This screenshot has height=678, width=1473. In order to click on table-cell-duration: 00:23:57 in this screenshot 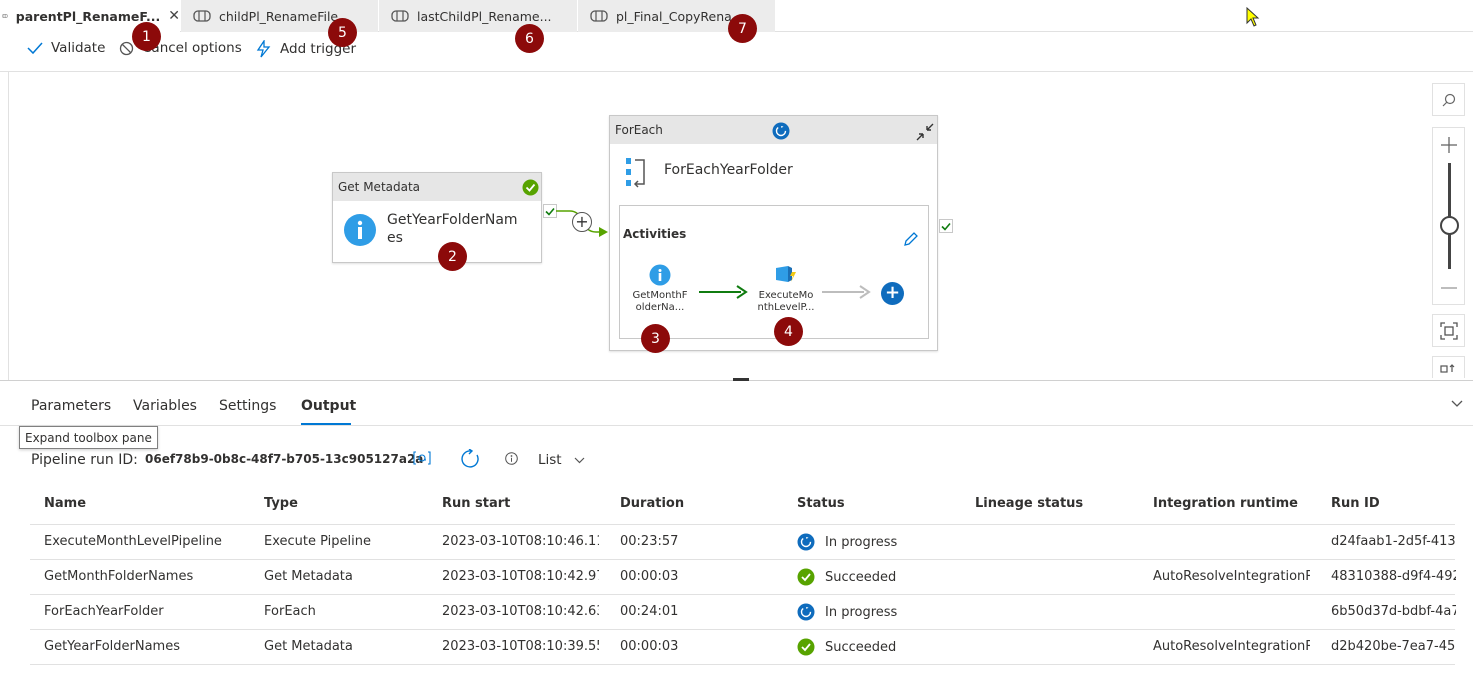, I will do `click(649, 541)`.